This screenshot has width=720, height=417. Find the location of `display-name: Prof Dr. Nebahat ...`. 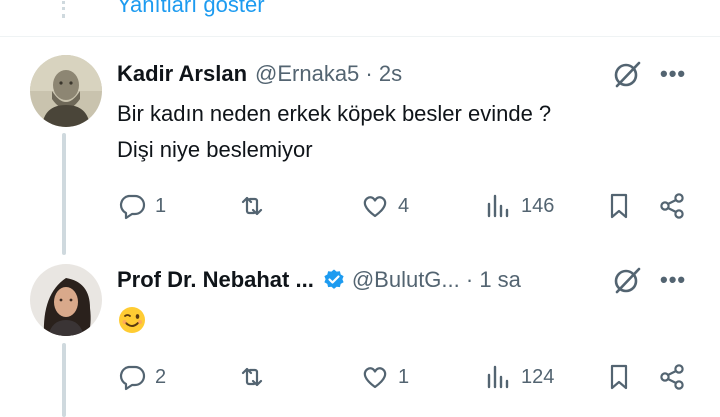

display-name: Prof Dr. Nebahat ... is located at coordinates (215, 280).